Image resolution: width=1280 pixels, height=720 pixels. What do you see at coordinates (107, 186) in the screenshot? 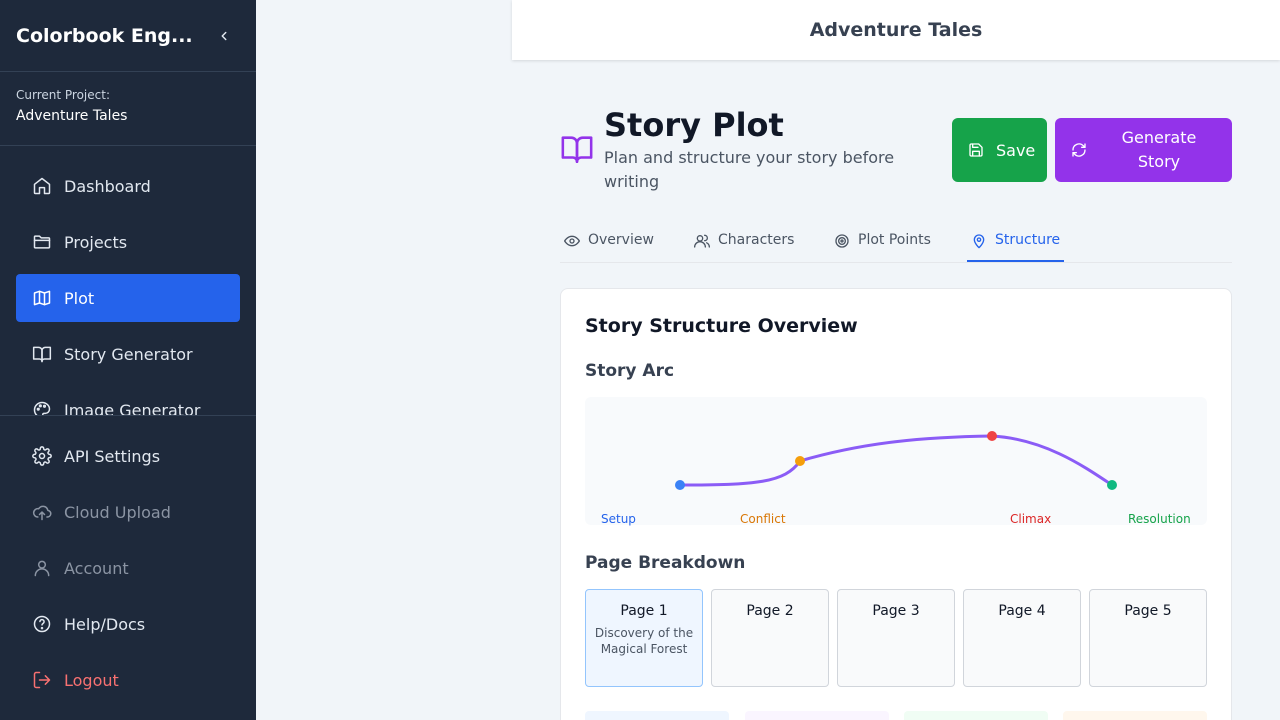
I see `sidebar-item-label: Dashboard` at bounding box center [107, 186].